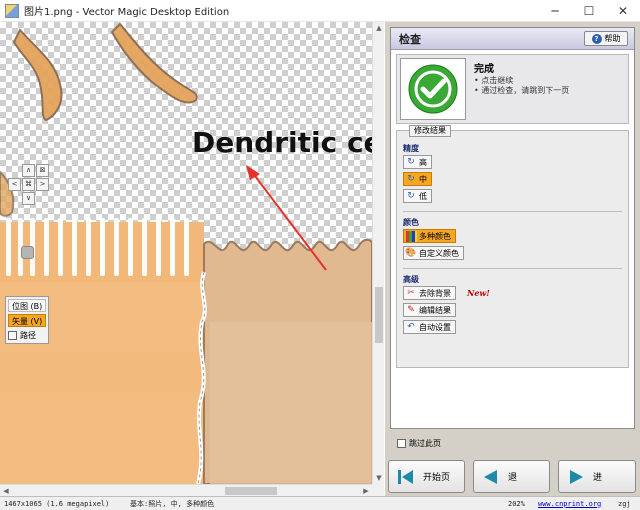  I want to click on vector-view-button: 矢量 (V), so click(27, 320).